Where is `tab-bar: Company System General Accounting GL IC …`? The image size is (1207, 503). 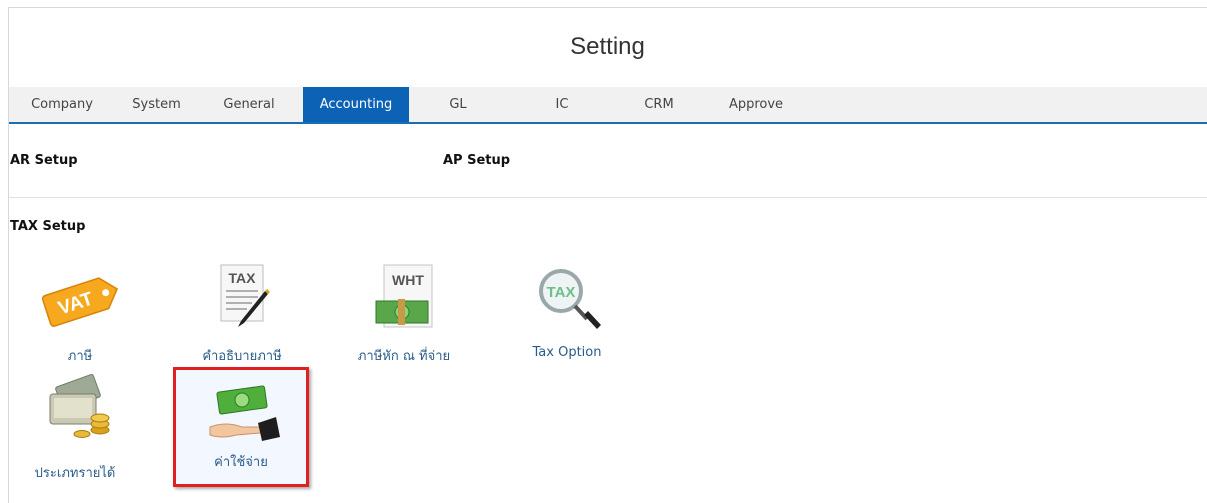 tab-bar: Company System General Accounting GL IC … is located at coordinates (608, 105).